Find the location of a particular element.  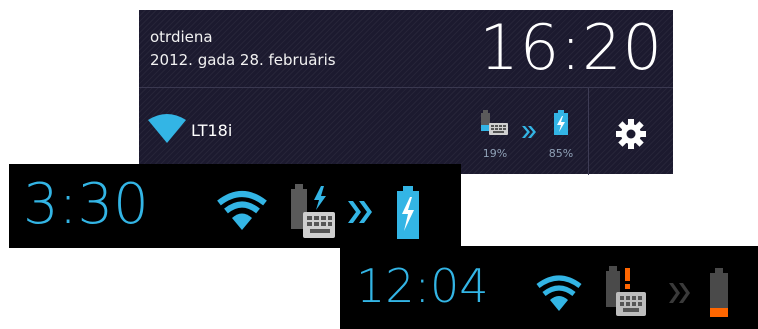

status-clock: 3:30 is located at coordinates (86, 204).